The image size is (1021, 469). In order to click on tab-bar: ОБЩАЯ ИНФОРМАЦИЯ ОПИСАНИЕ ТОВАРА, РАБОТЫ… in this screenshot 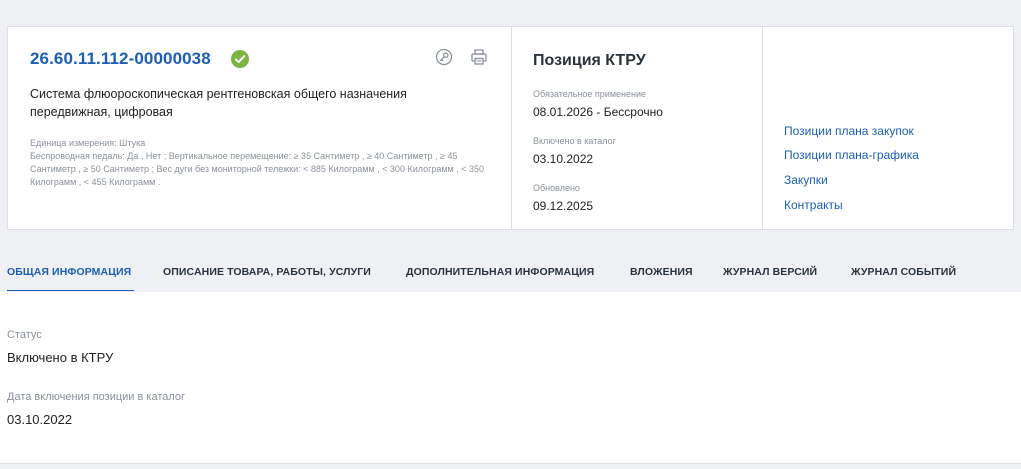, I will do `click(510, 274)`.